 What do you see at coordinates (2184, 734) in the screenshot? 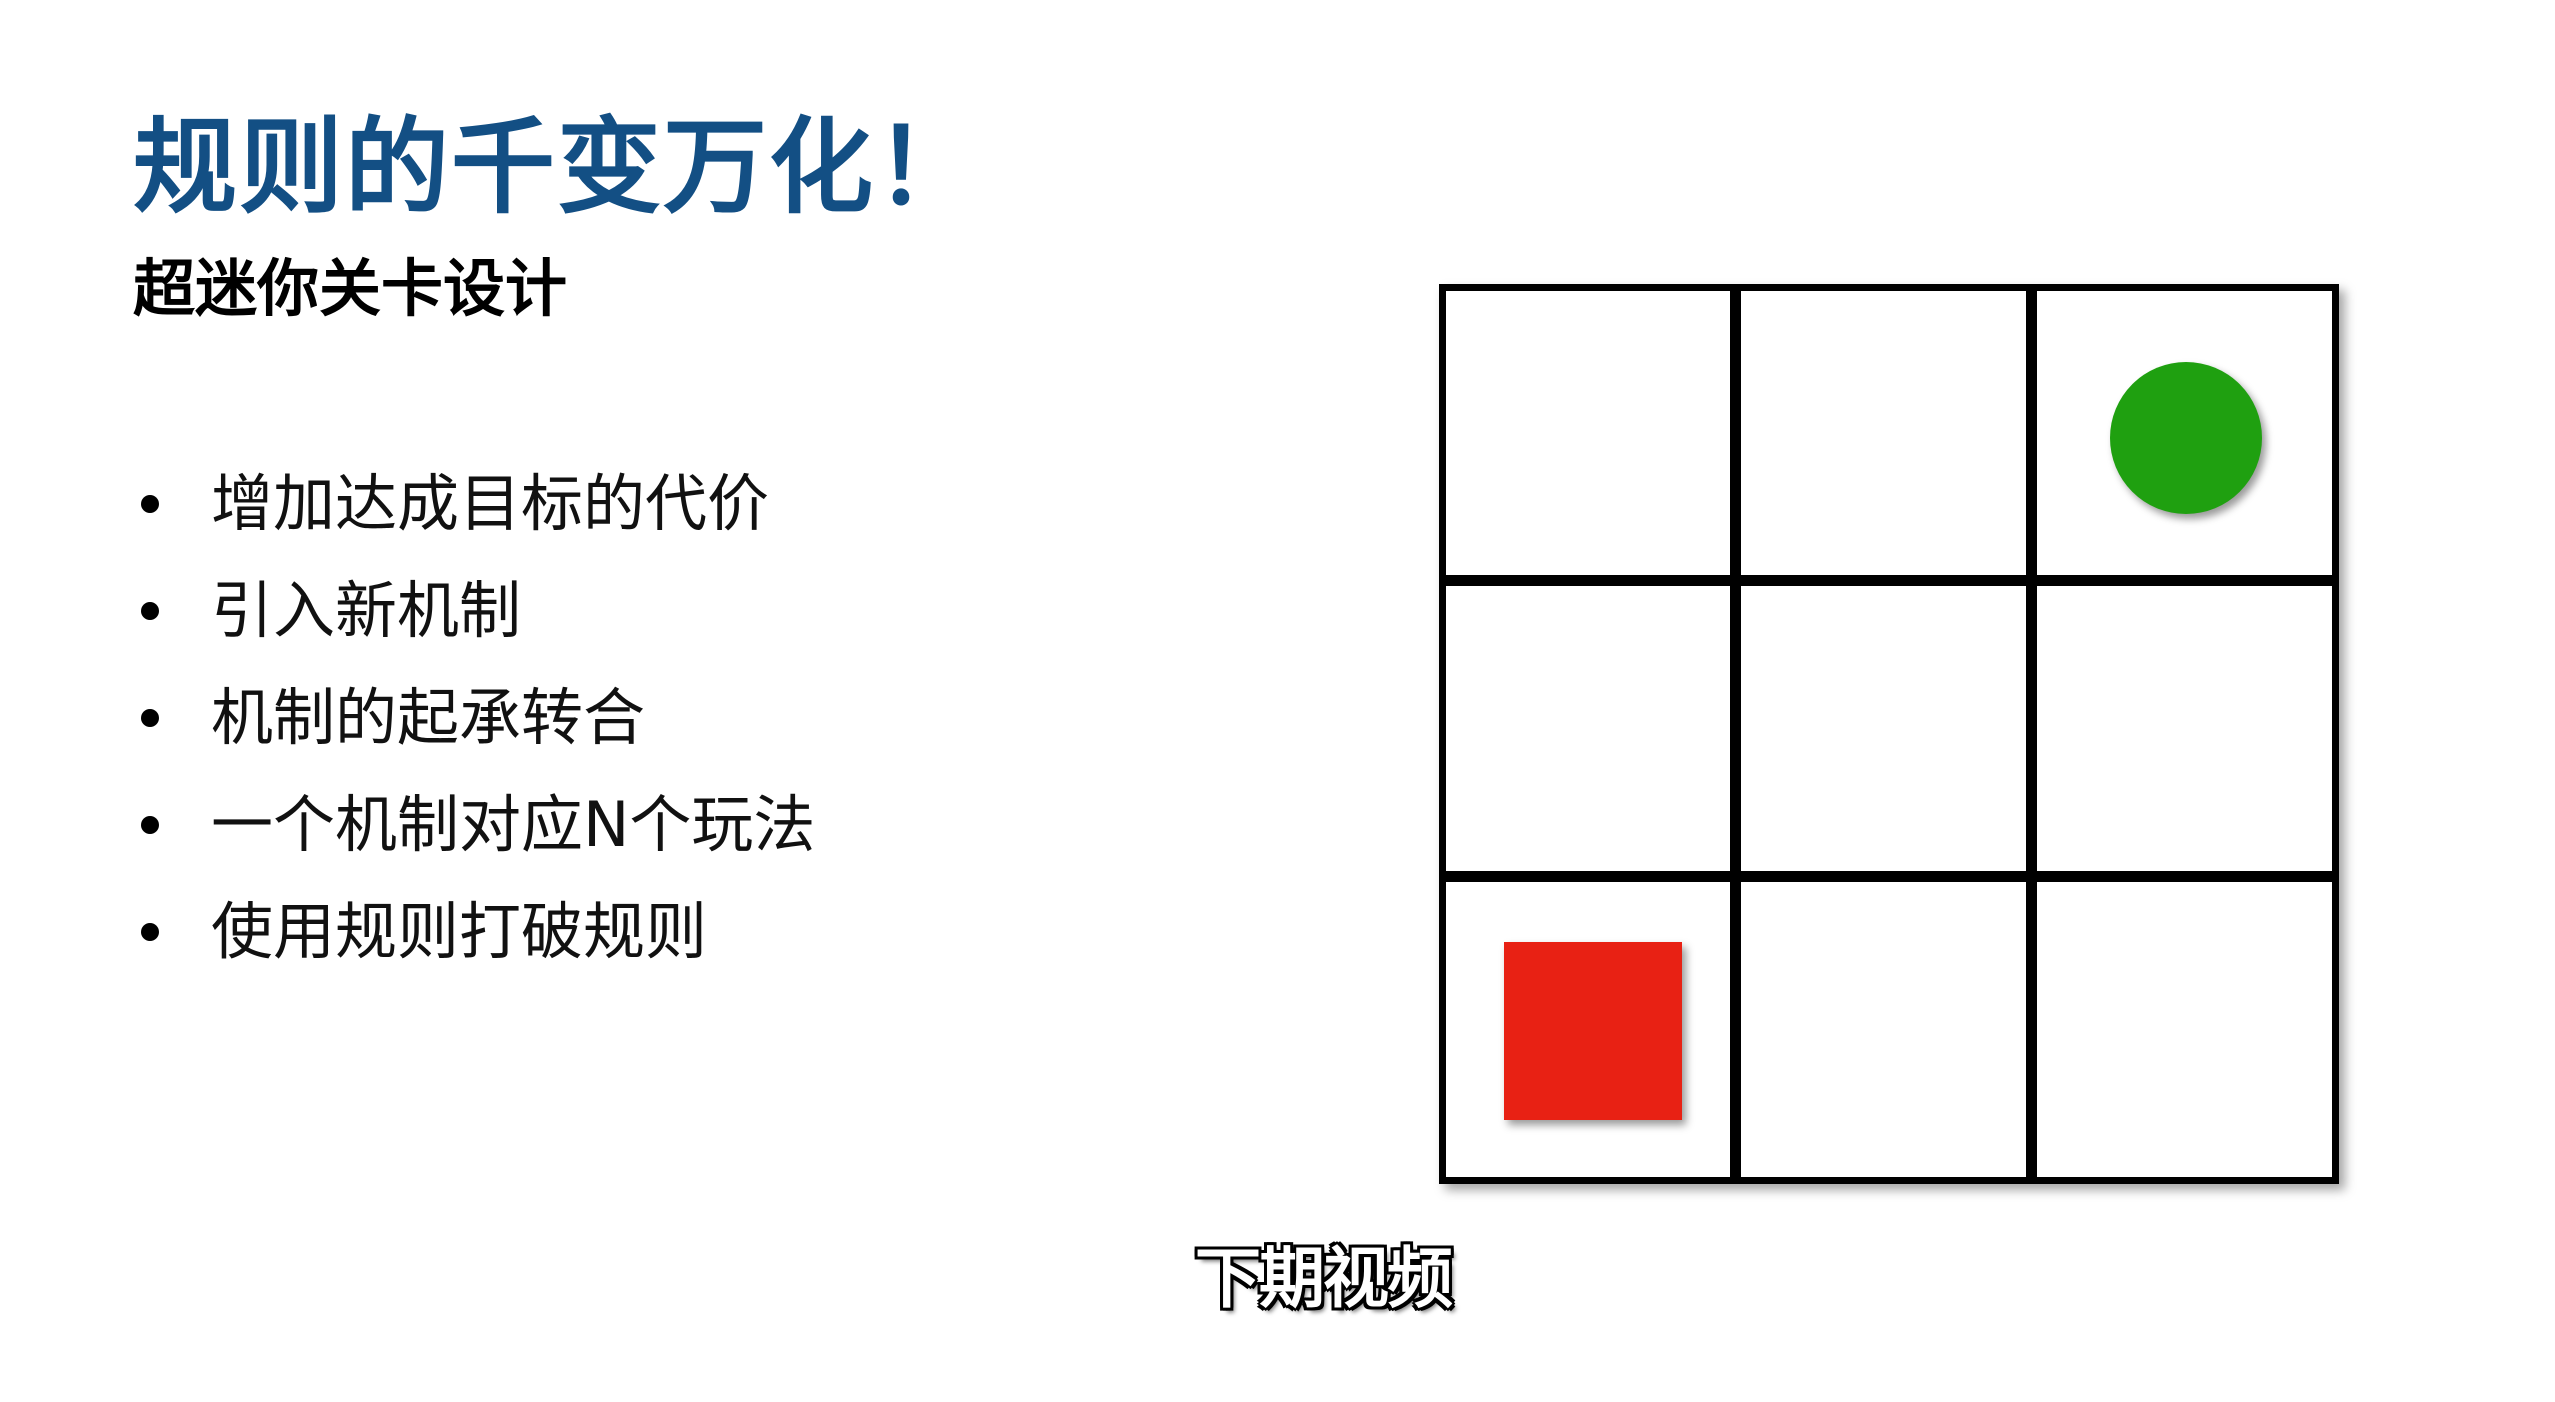
I see `grid-cell-r2-c3` at bounding box center [2184, 734].